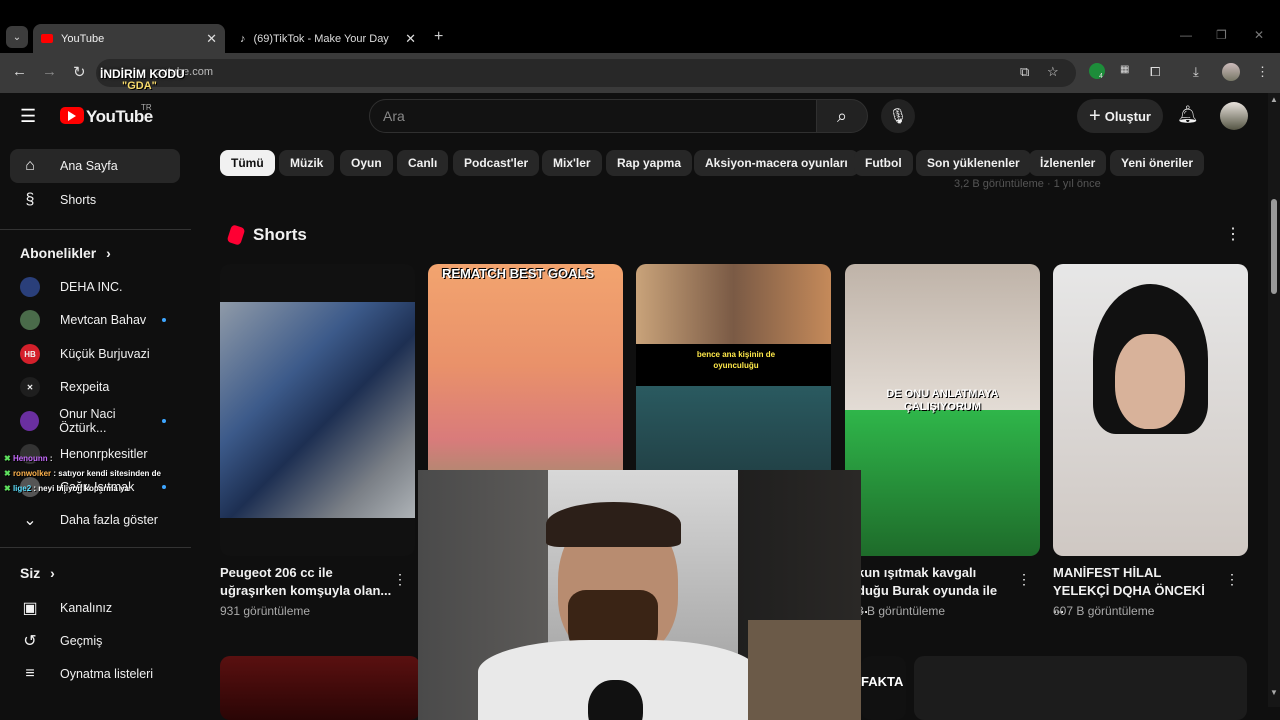  What do you see at coordinates (1186, 35) in the screenshot?
I see `minimize-icon: —` at bounding box center [1186, 35].